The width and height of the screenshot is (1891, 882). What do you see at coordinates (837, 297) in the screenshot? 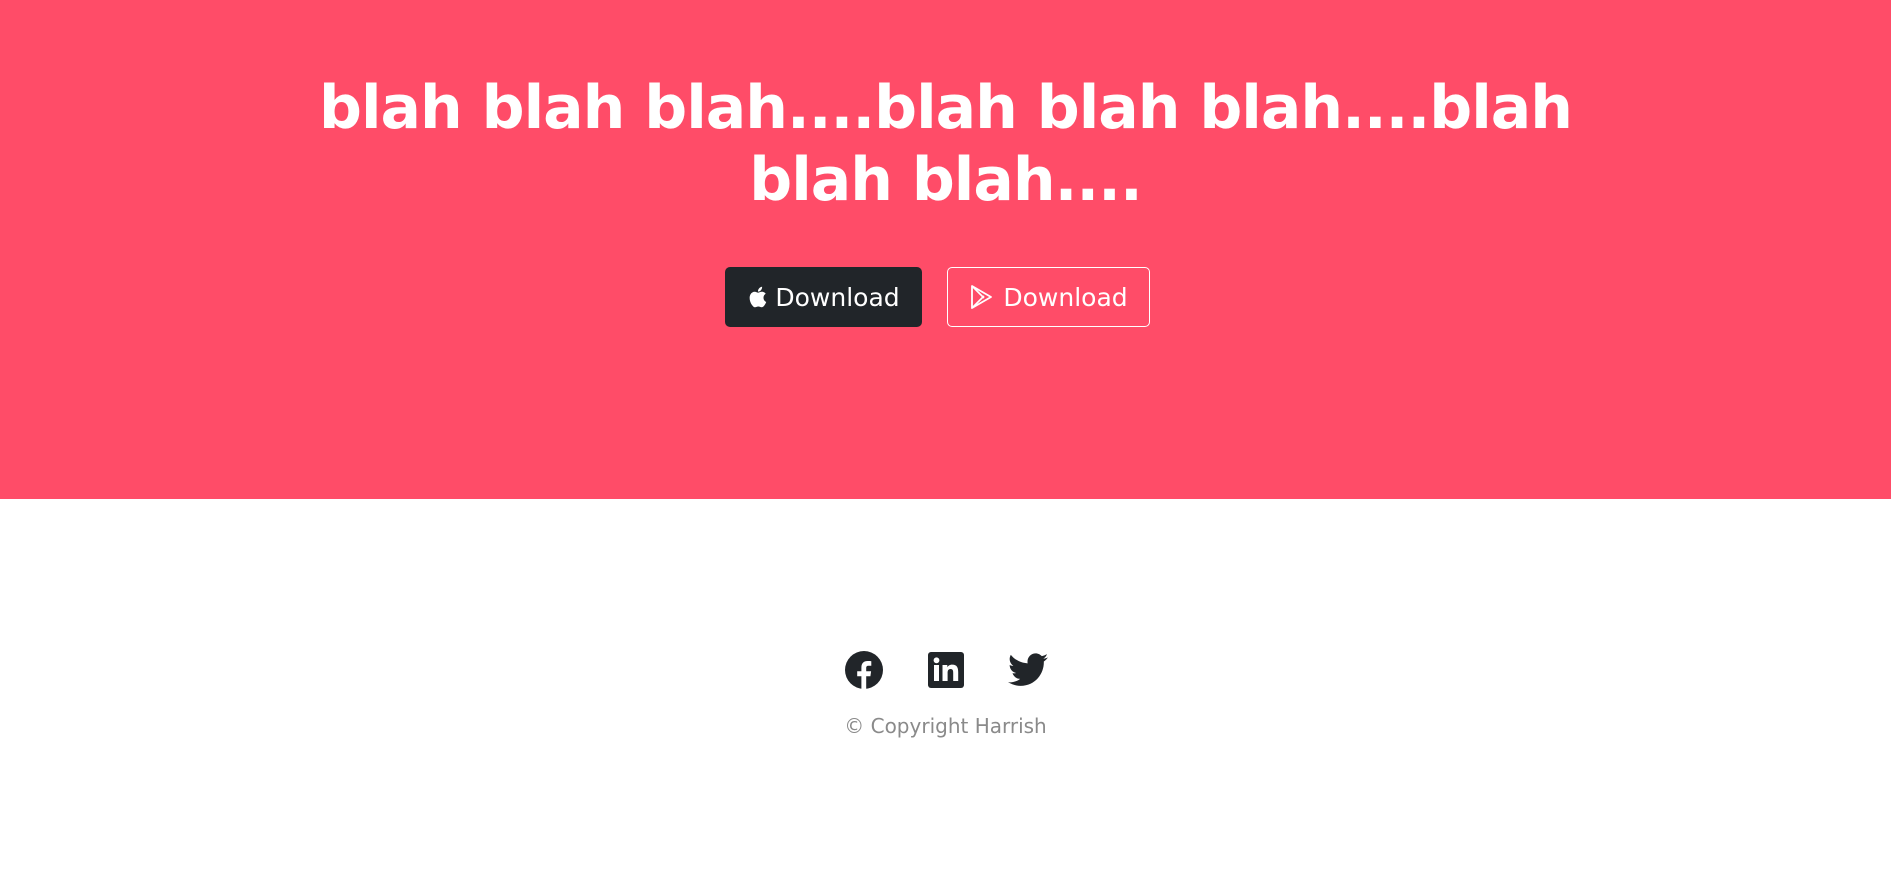
I see `apple-download-label: Download` at bounding box center [837, 297].